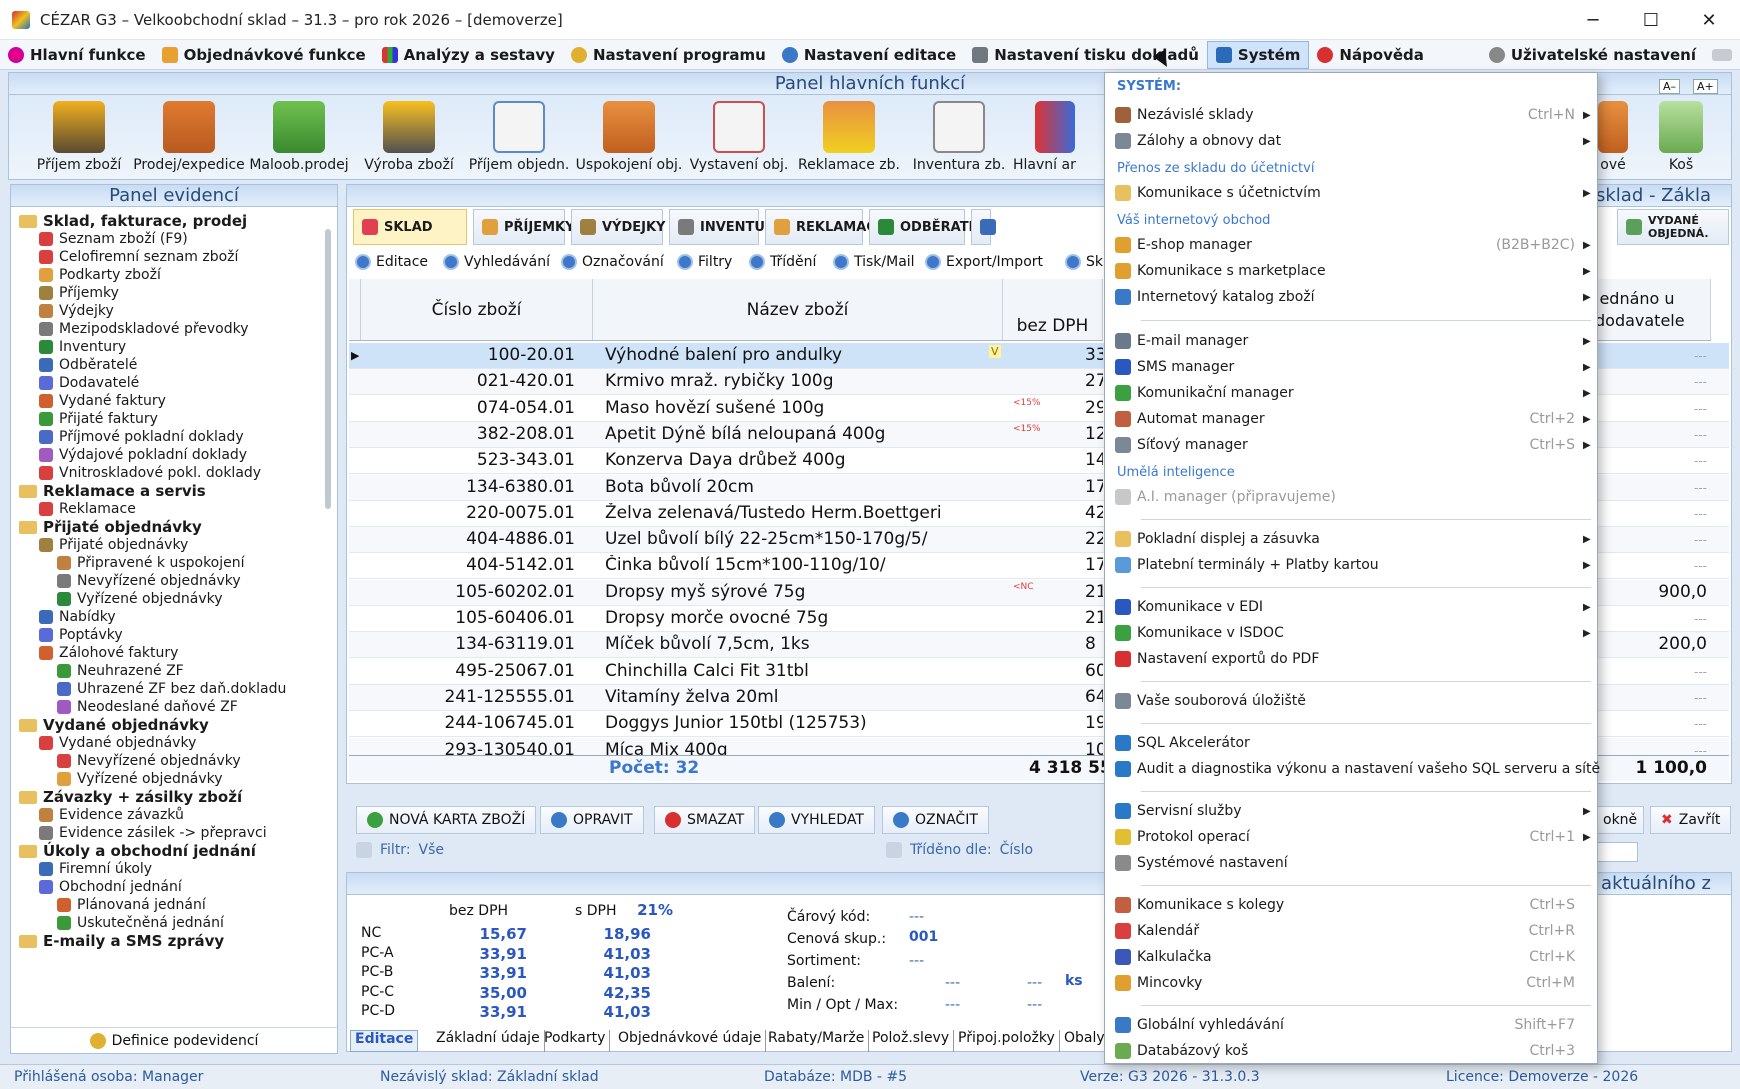 The image size is (1740, 1089). Describe the element at coordinates (446, 820) in the screenshot. I see `new-goods-card-button: NOVÁ KARTA ZBOŽÍ` at that location.